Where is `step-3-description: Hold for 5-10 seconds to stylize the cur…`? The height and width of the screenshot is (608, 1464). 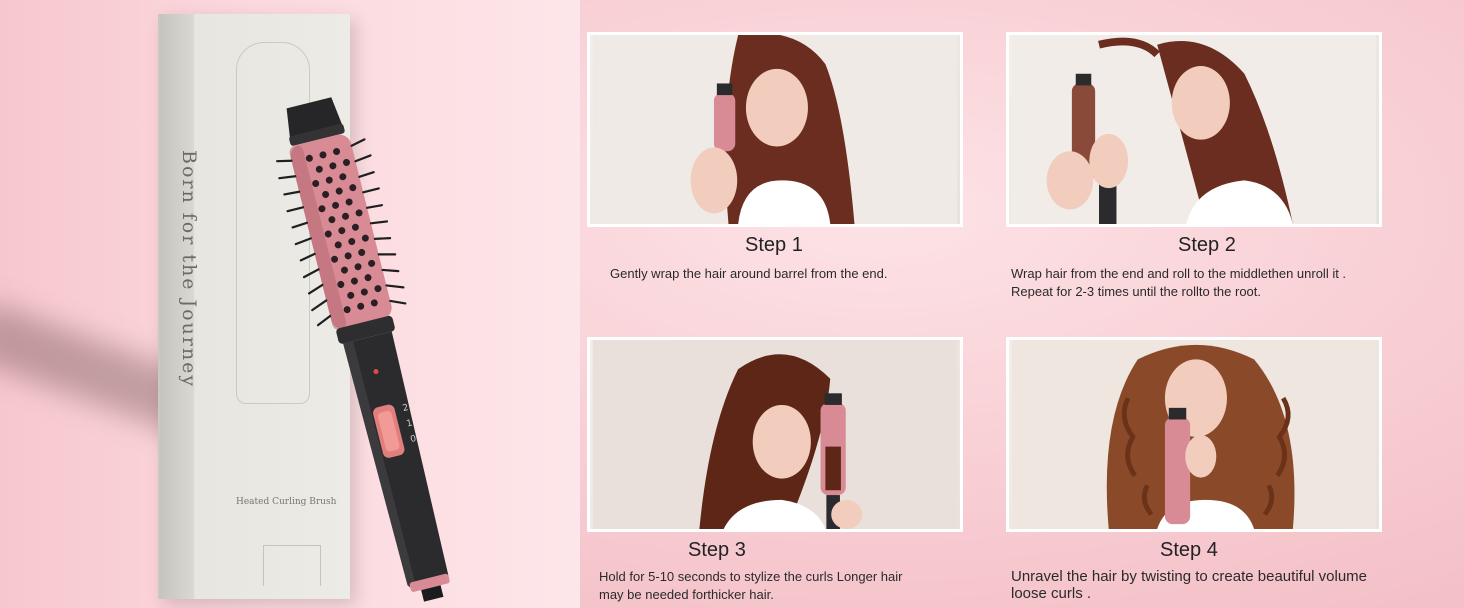 step-3-description: Hold for 5-10 seconds to stylize the cur… is located at coordinates (751, 585).